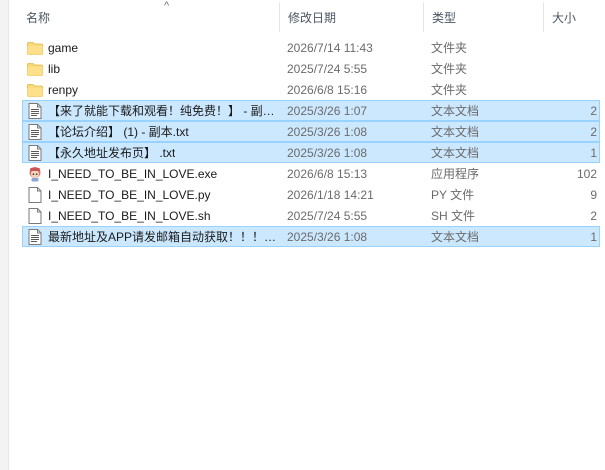  Describe the element at coordinates (149, 17) in the screenshot. I see `column-header-name: 名称 ^` at that location.